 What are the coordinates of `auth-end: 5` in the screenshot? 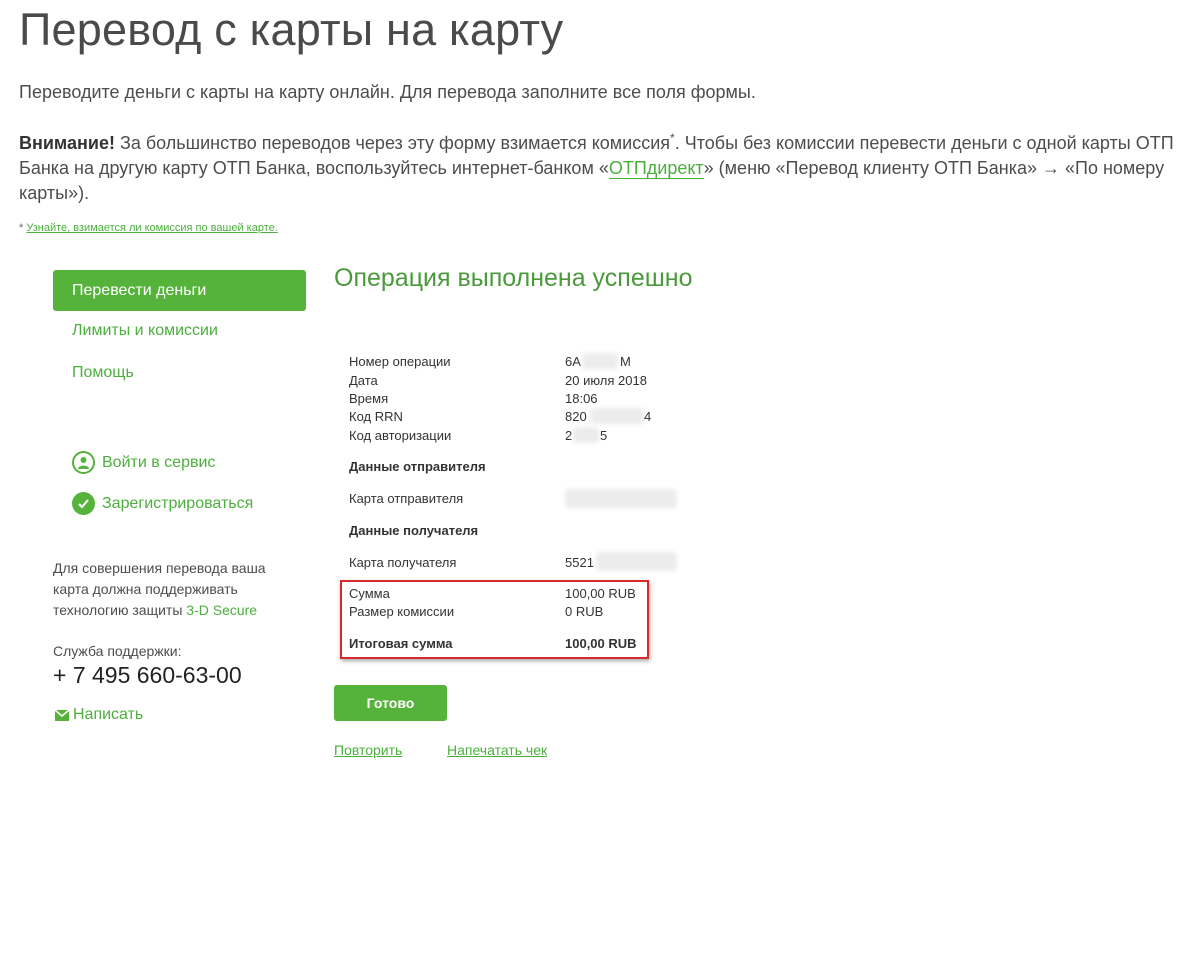 It's located at (604, 435).